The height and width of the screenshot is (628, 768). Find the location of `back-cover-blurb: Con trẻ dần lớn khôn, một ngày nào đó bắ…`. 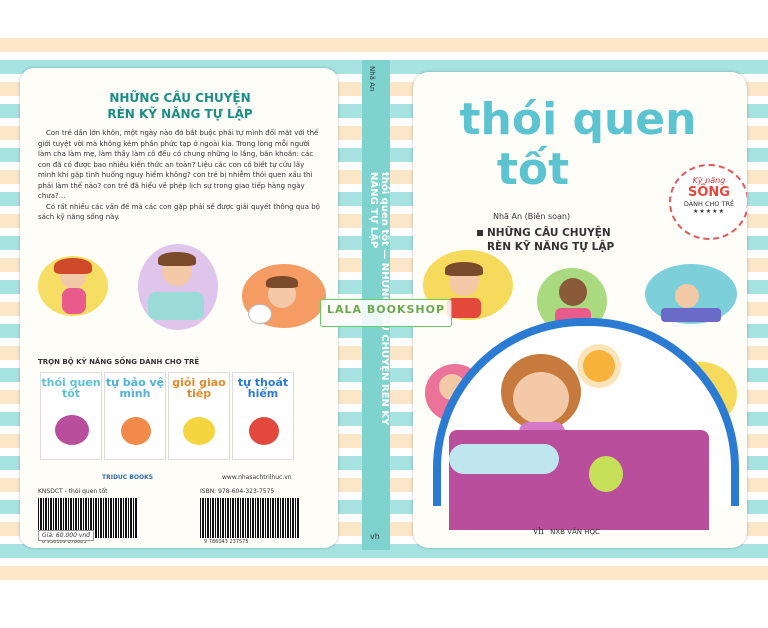

back-cover-blurb: Con trẻ dần lớn khôn, một ngày nào đó bắ… is located at coordinates (181, 175).